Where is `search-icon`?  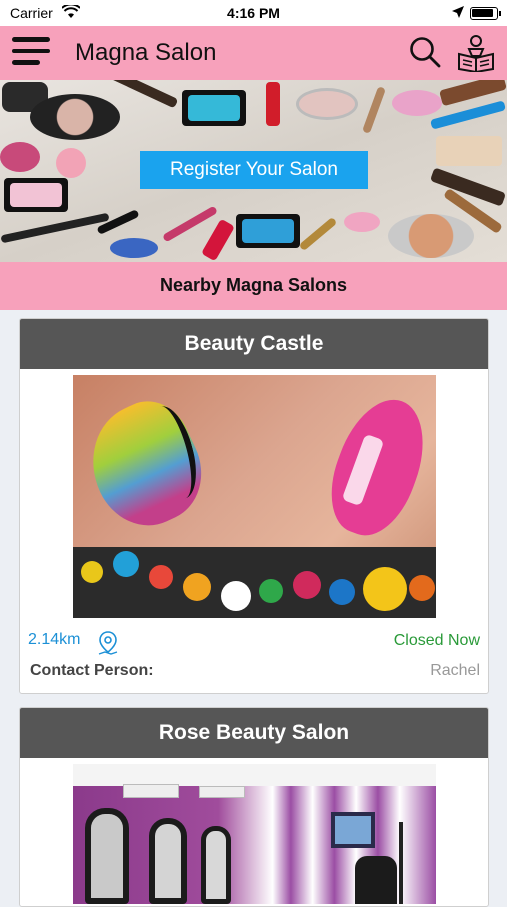
search-icon is located at coordinates (425, 52).